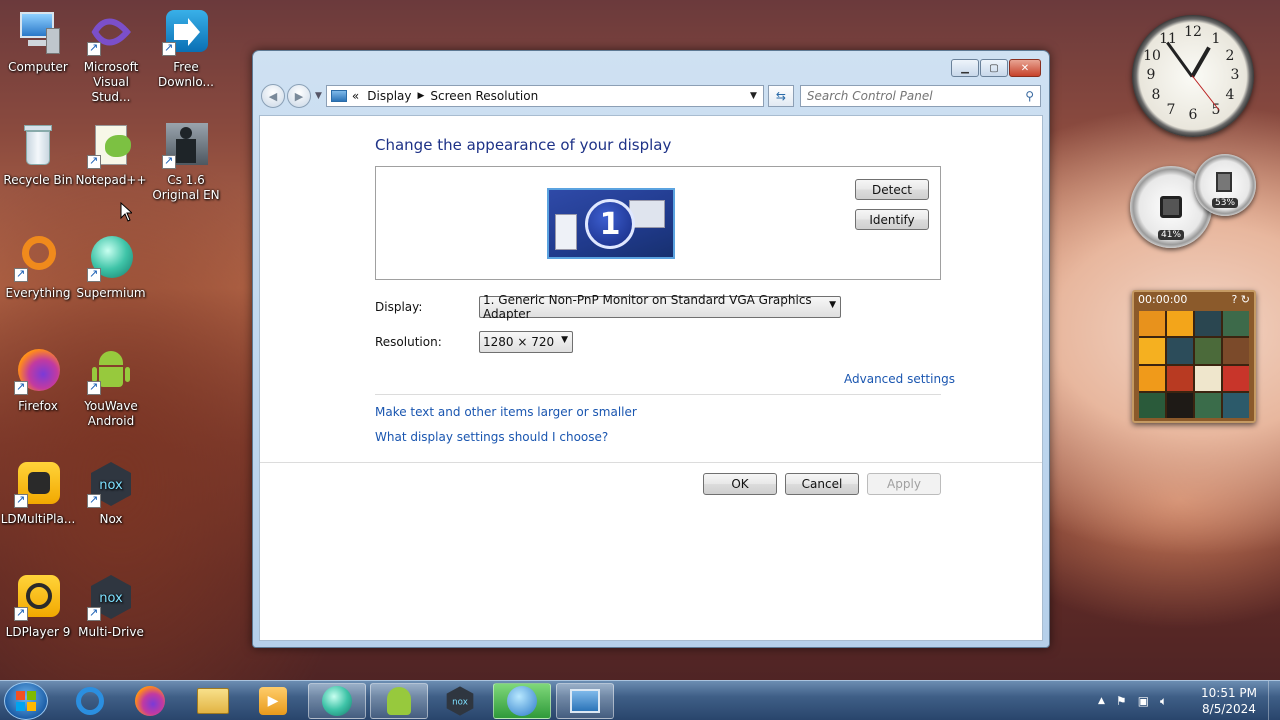 Image resolution: width=1280 pixels, height=720 pixels. Describe the element at coordinates (519, 342) in the screenshot. I see `resolution-select-value: 1280 × 720` at that location.